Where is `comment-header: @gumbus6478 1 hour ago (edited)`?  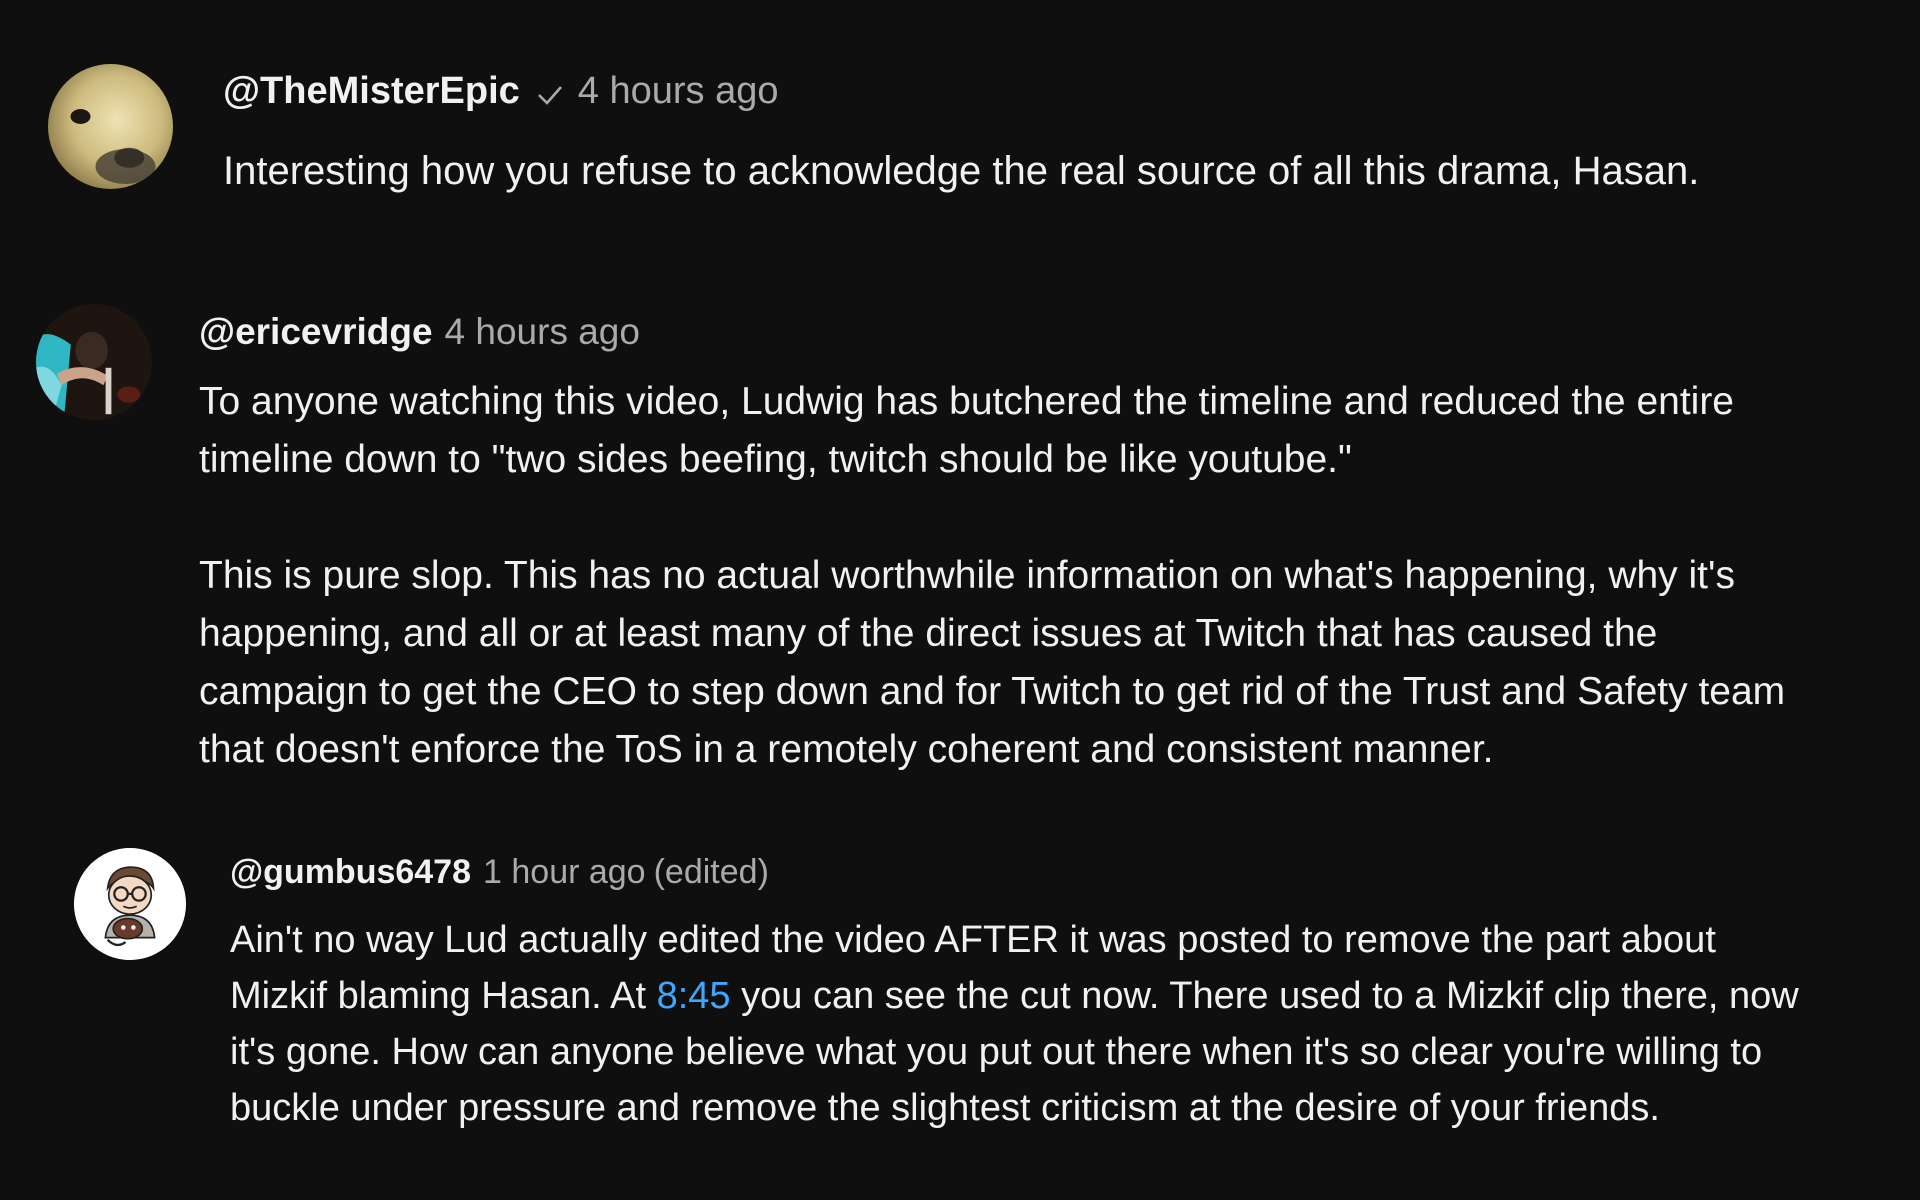
comment-header: @gumbus6478 1 hour ago (edited) is located at coordinates (499, 872).